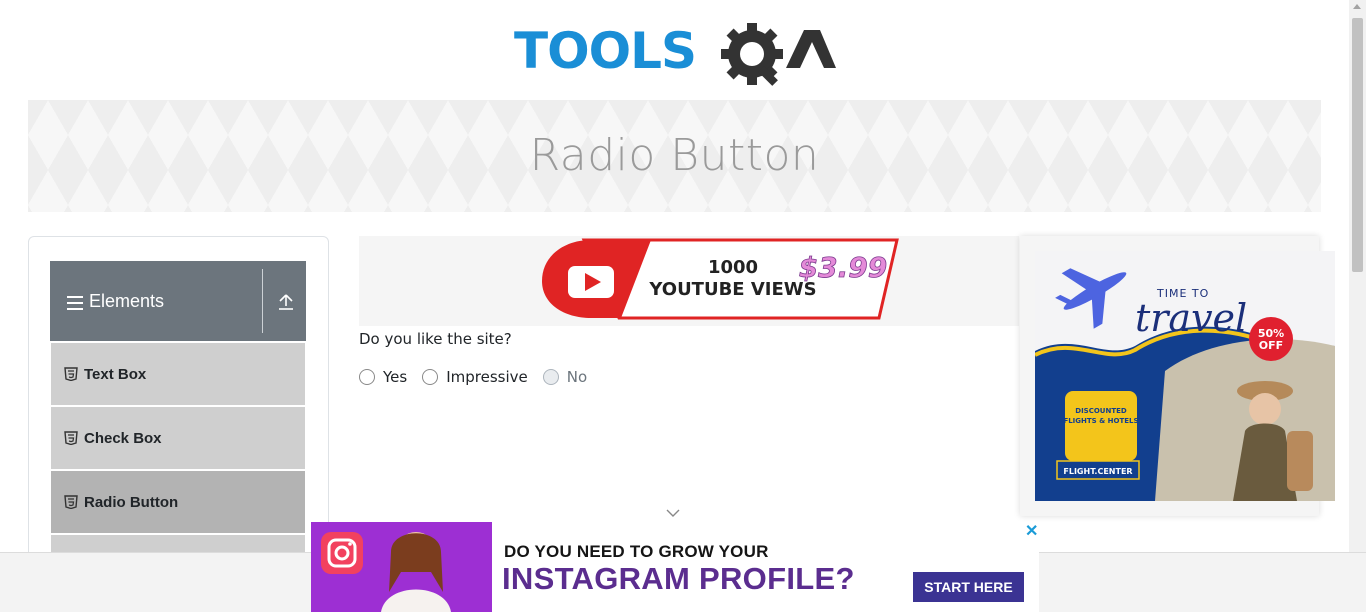  I want to click on travel-ad: ✕ TIME TO travel 50% OFF DISCOUN, so click(1177, 376).